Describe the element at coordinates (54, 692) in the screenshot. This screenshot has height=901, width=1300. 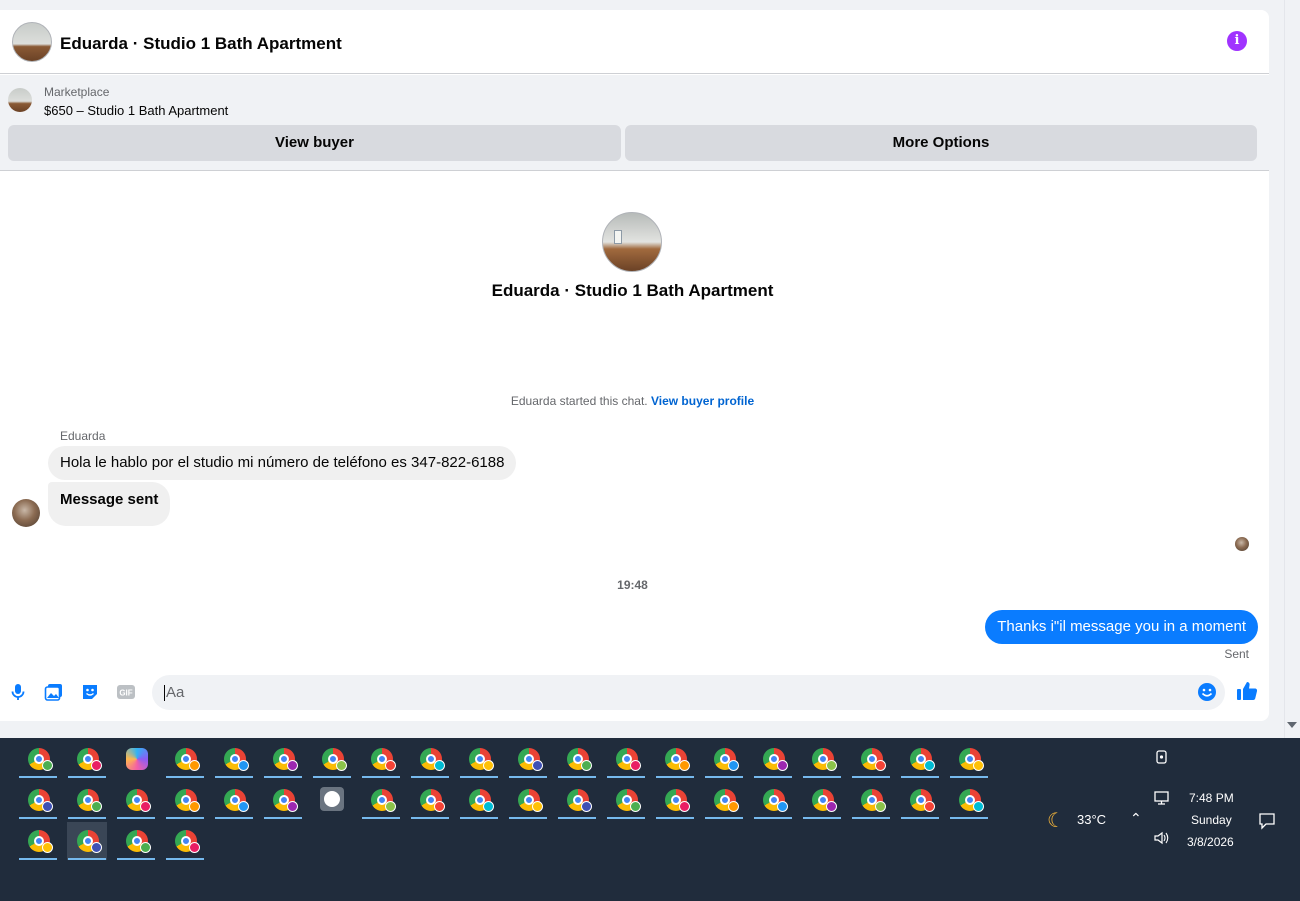
I see `photo-icon` at that location.